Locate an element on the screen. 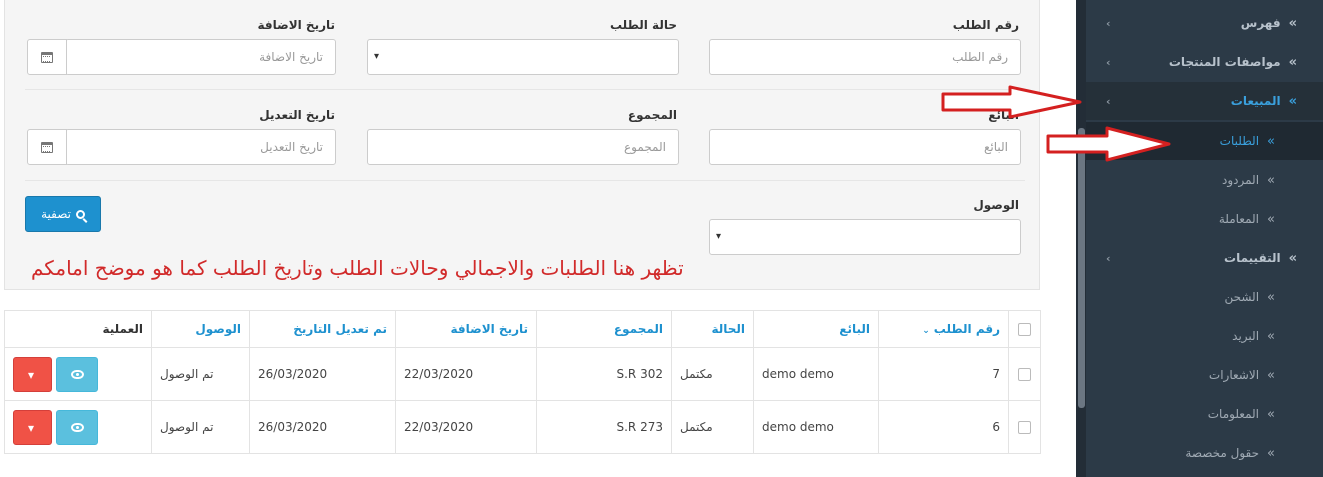 The height and width of the screenshot is (477, 1323). sidebar-item-label: المعاملة is located at coordinates (1239, 219).